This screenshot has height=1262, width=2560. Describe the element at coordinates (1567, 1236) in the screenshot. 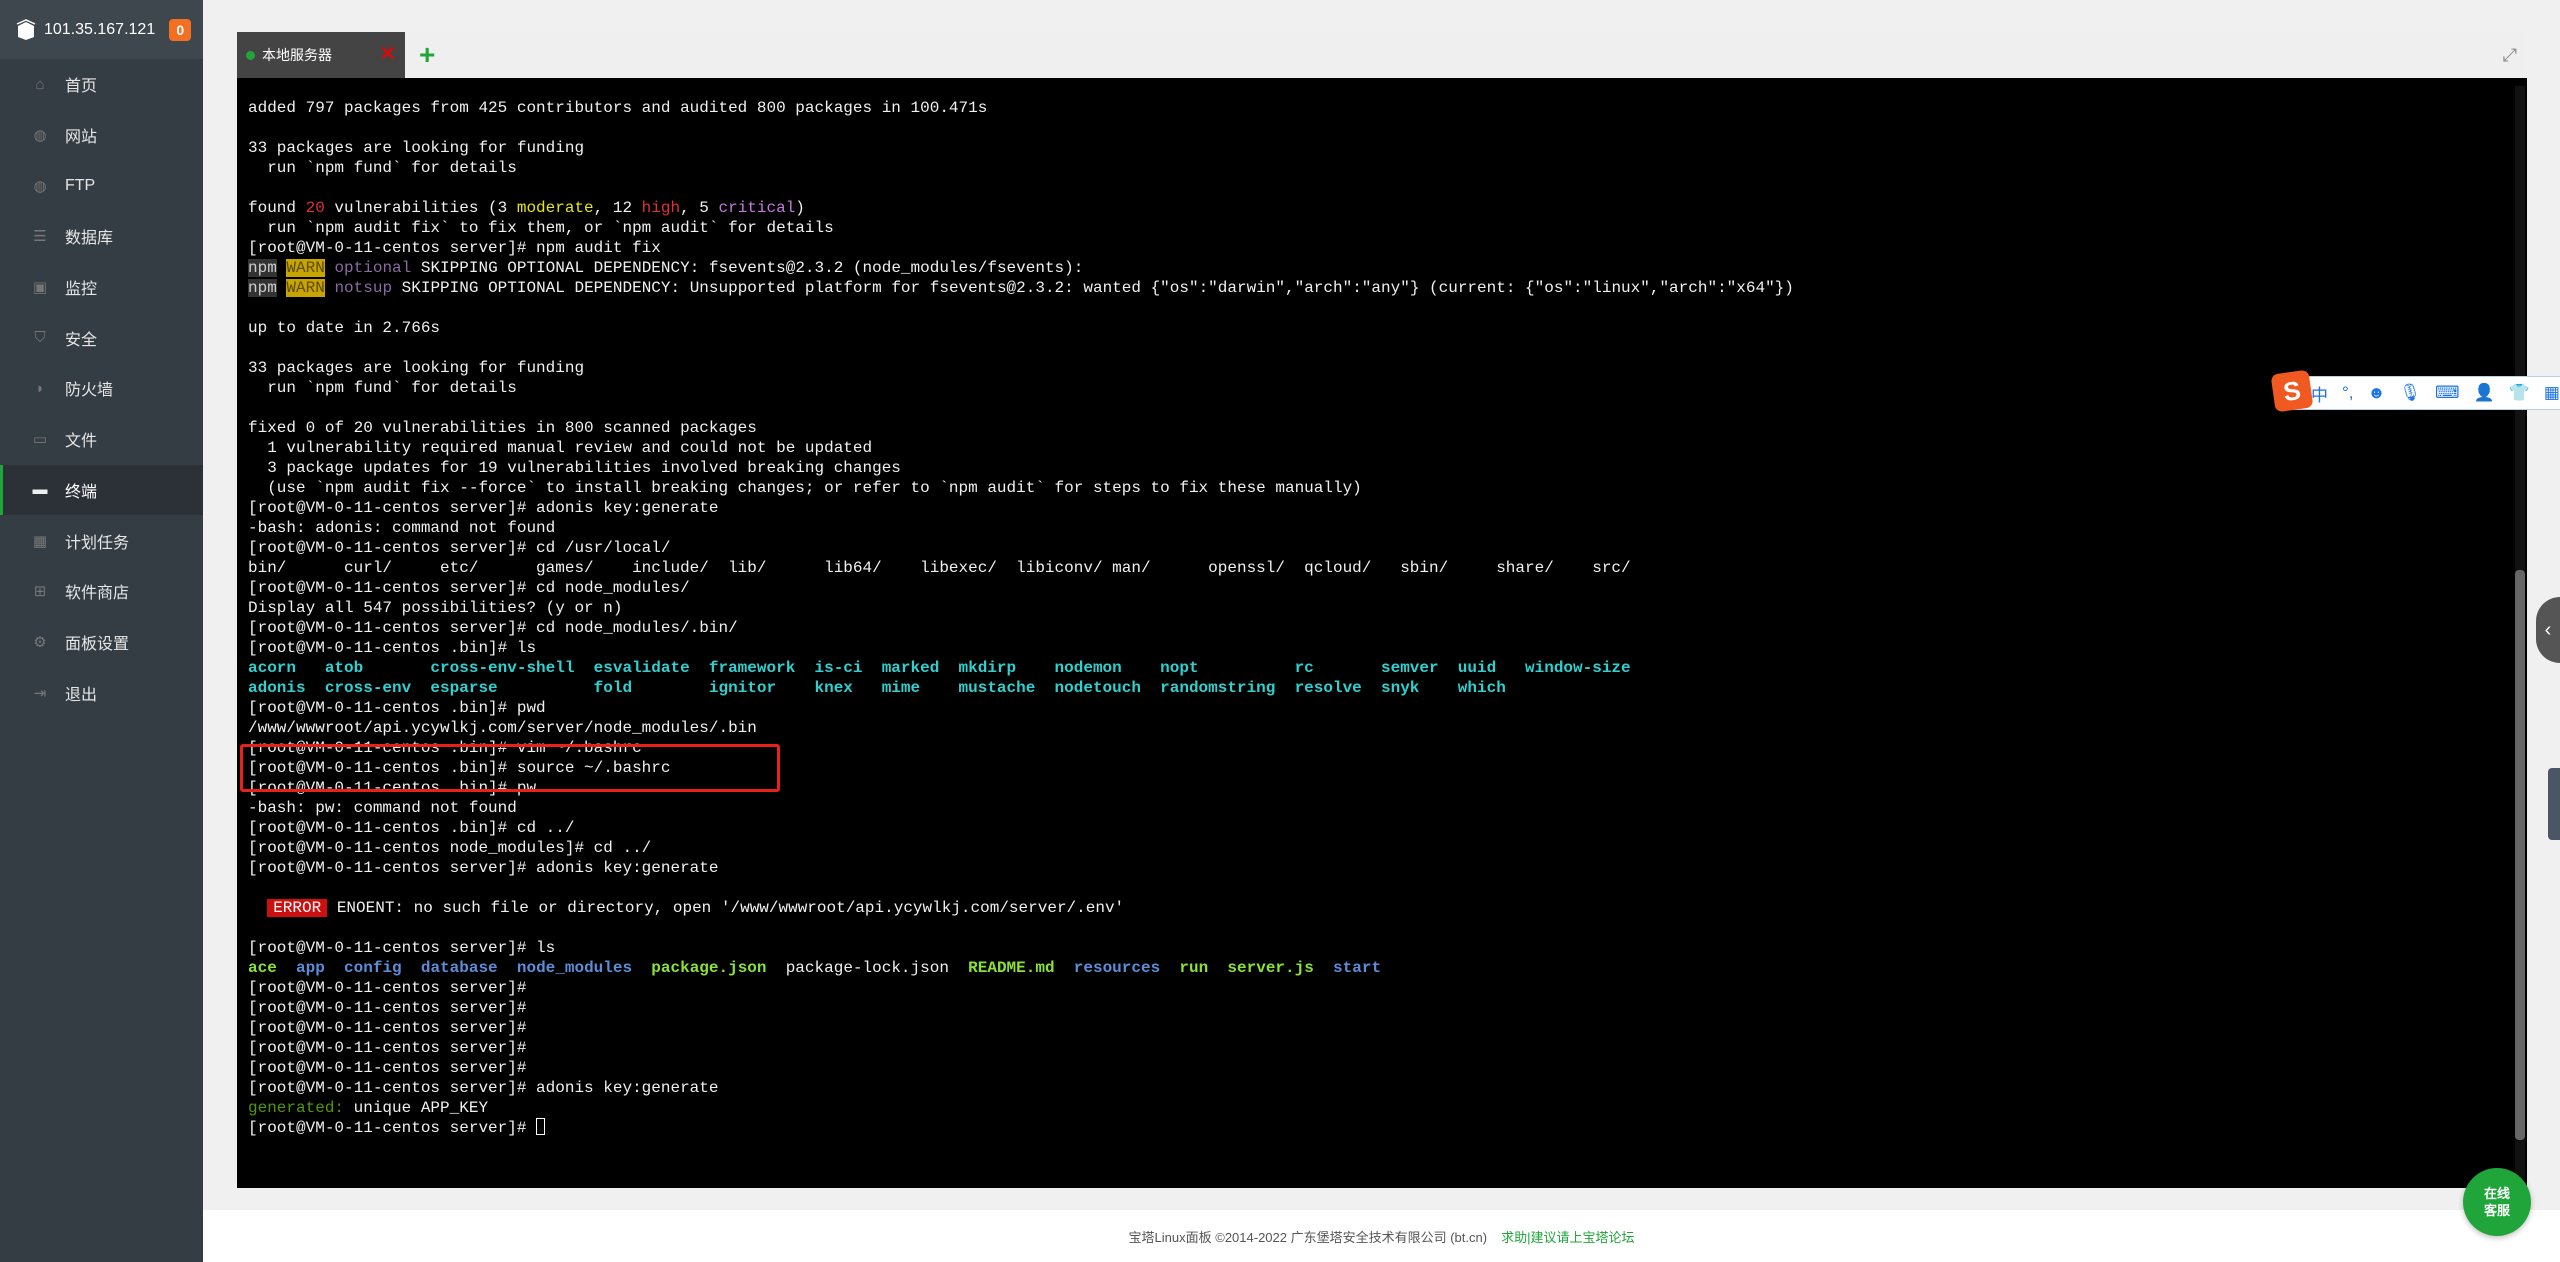

I see `forum-link: 求助|建议请上宝塔论坛` at that location.